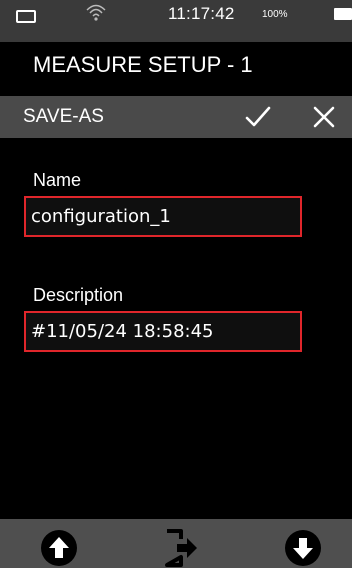 This screenshot has height=568, width=352. Describe the element at coordinates (63, 116) in the screenshot. I see `subheader-title: SAVE-AS` at that location.